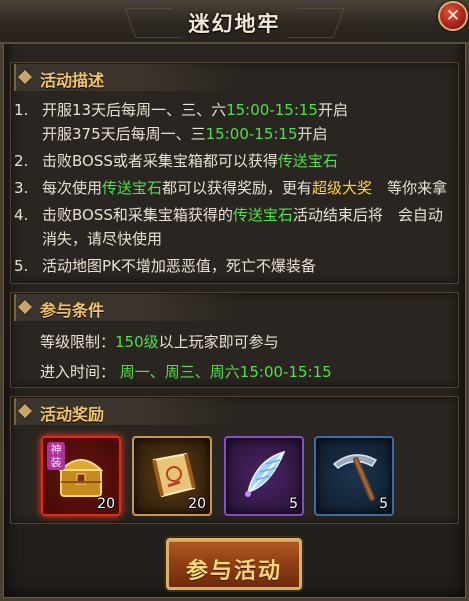 The image size is (469, 601). I want to click on description-header: 活动描述, so click(129, 77).